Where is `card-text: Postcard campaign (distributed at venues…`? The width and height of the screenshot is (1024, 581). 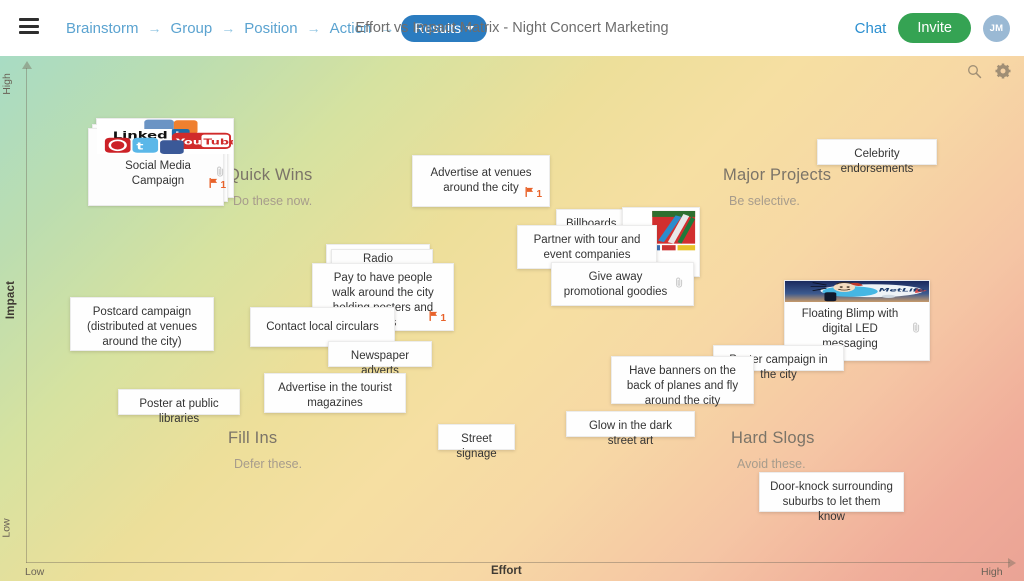
card-text: Postcard campaign (distributed at venues… is located at coordinates (142, 327).